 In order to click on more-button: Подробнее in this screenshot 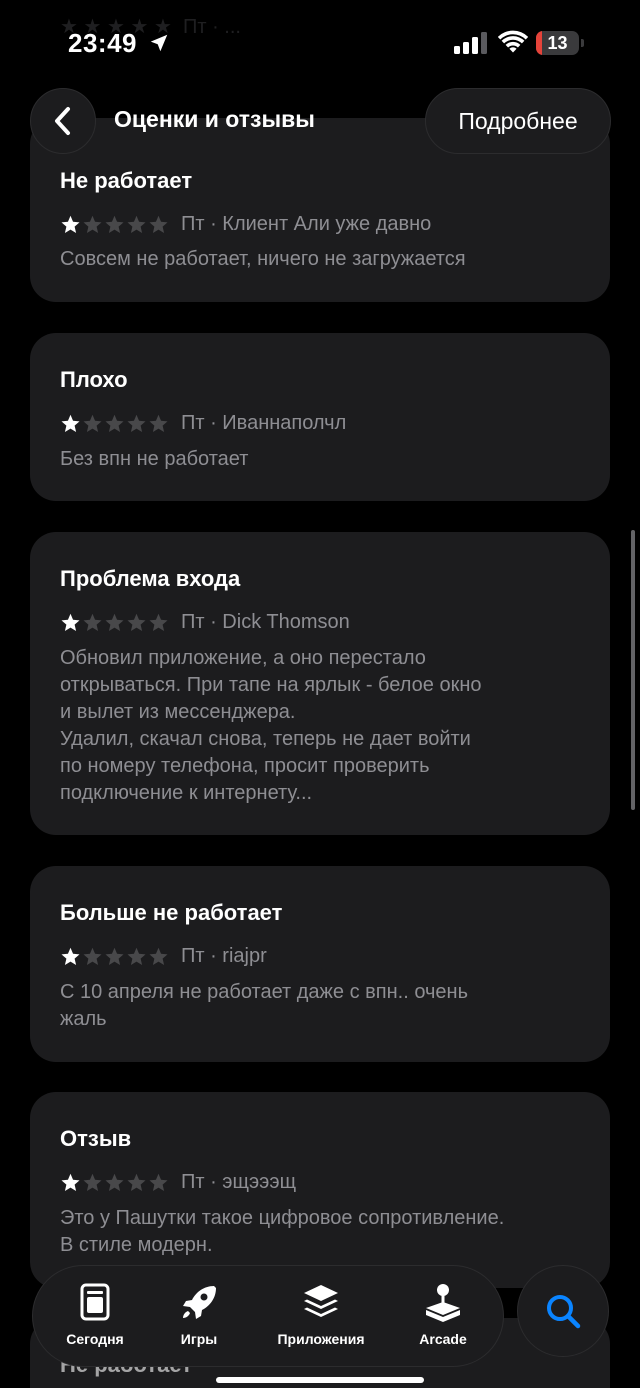, I will do `click(518, 121)`.